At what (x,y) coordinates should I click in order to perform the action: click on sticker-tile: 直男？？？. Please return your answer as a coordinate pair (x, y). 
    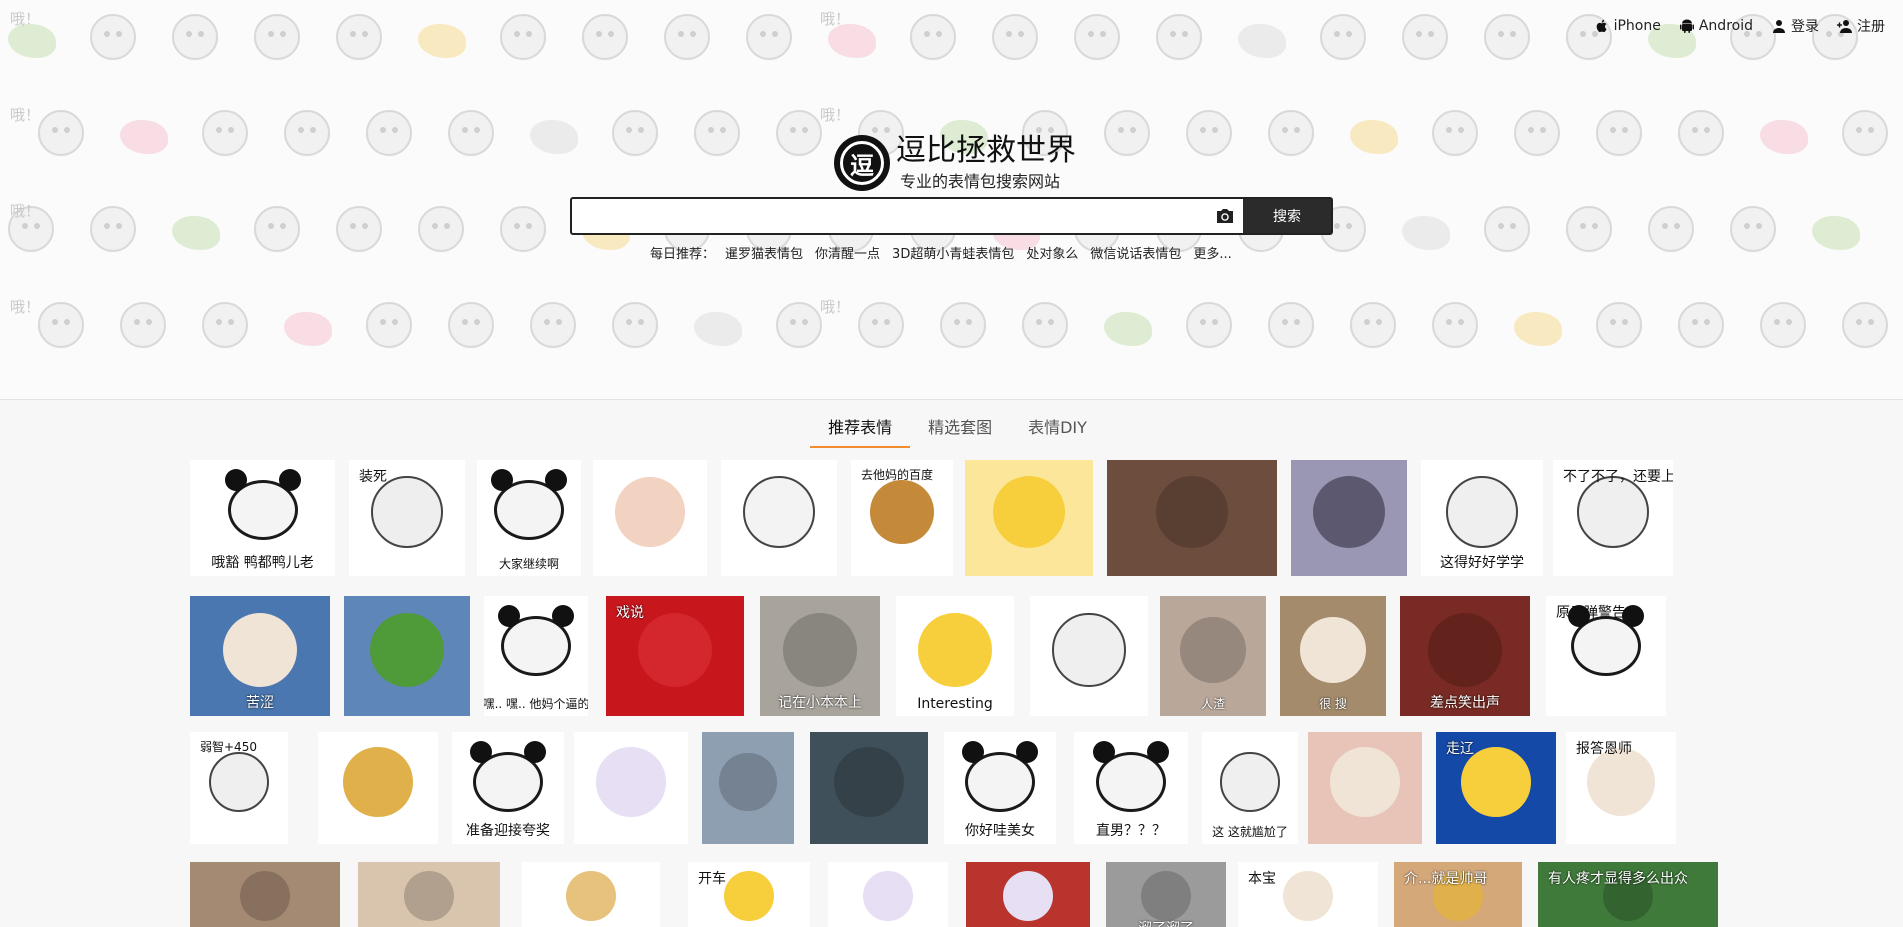
    Looking at the image, I should click on (1131, 788).